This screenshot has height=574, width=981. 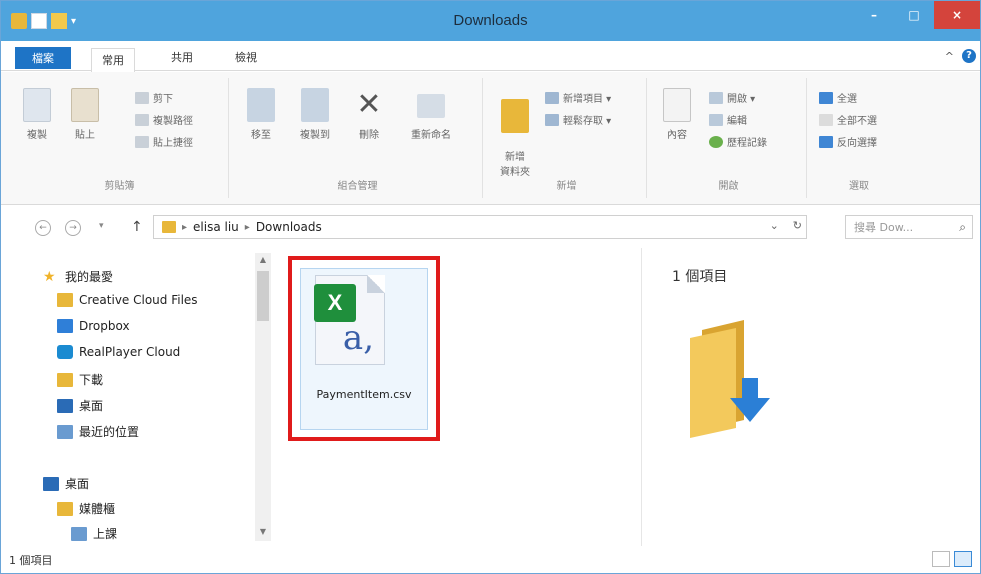 I want to click on properties-check-icon, so click(x=677, y=105).